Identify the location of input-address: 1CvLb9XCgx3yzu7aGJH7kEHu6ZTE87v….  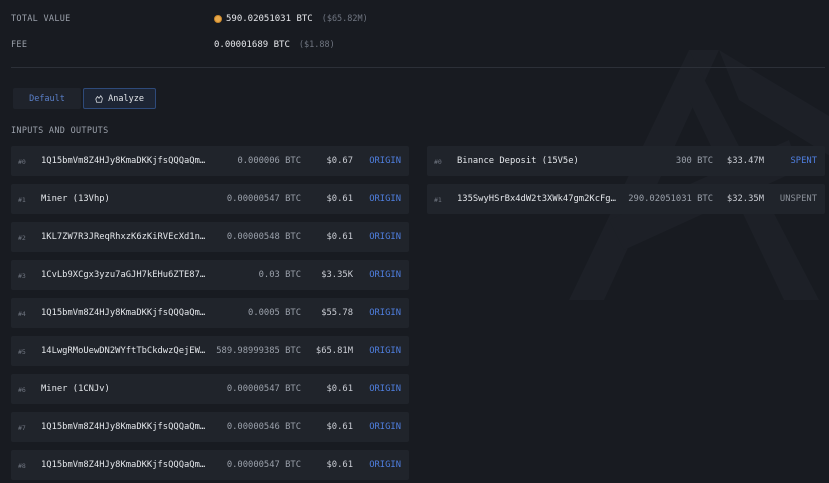
(124, 275).